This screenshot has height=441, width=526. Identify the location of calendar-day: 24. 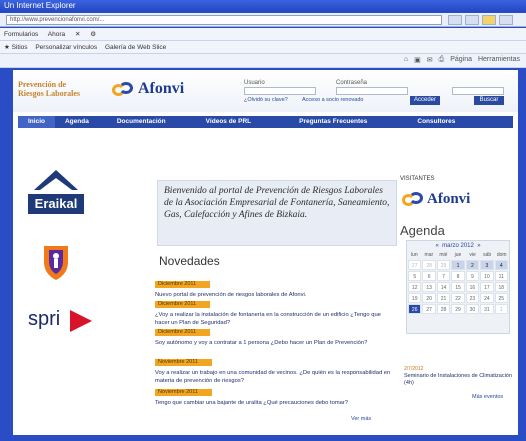
(487, 298).